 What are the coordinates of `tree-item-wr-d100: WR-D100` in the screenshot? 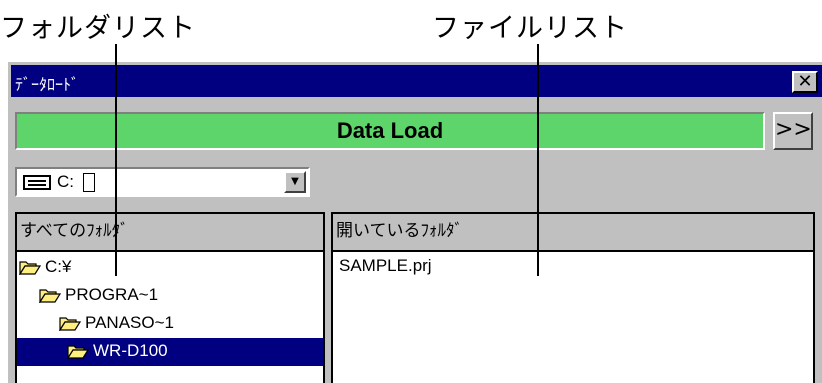 It's located at (170, 352).